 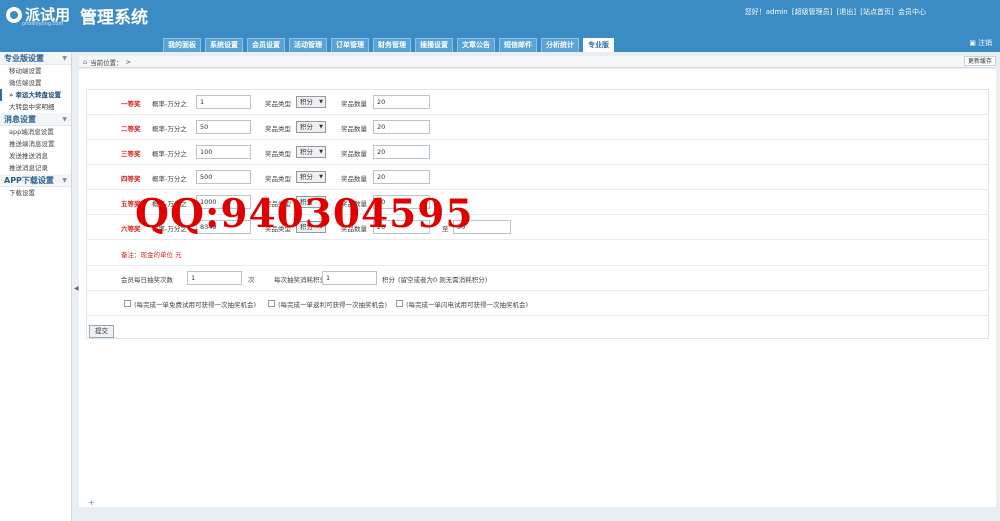 I want to click on logo-icon, so click(x=14, y=15).